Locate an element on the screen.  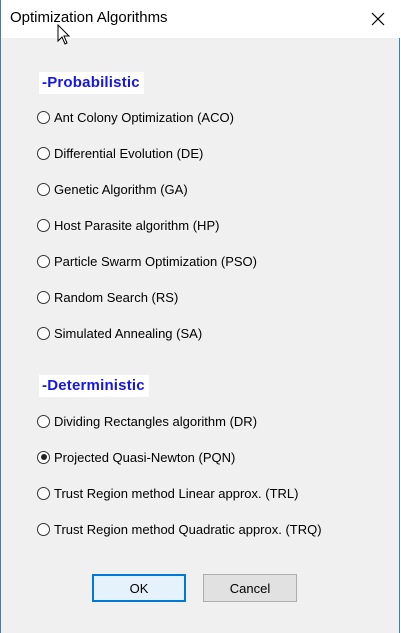
radio-option: Projected Quasi-Newton (PQN) is located at coordinates (136, 457).